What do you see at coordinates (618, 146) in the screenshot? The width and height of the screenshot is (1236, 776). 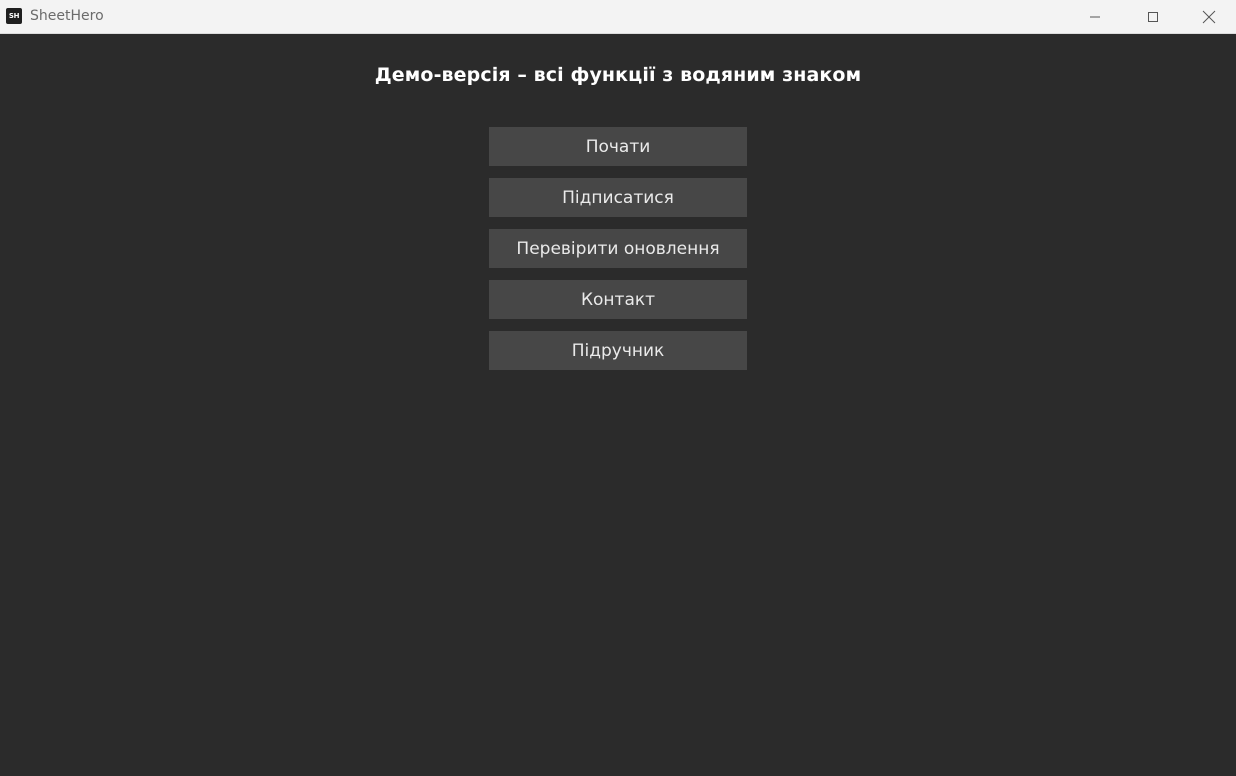 I see `start-button: Почати` at bounding box center [618, 146].